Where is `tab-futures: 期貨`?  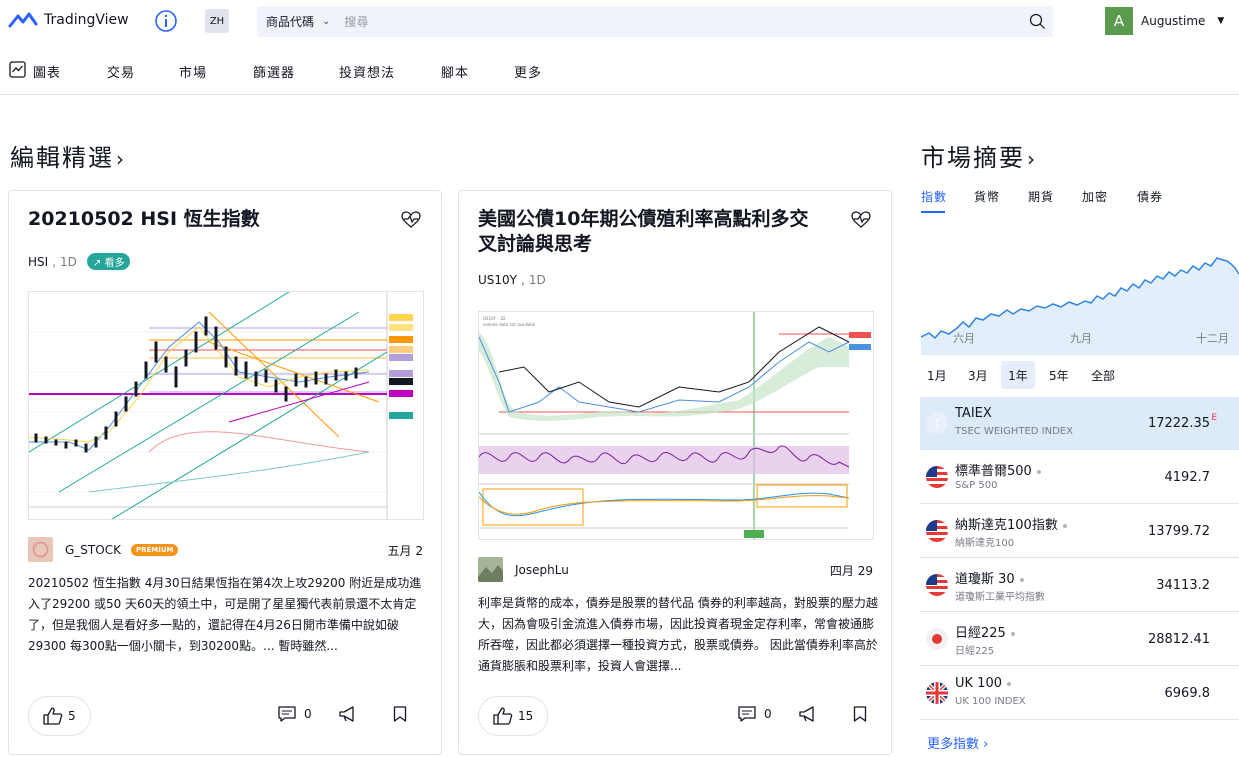
tab-futures: 期貨 is located at coordinates (1041, 196).